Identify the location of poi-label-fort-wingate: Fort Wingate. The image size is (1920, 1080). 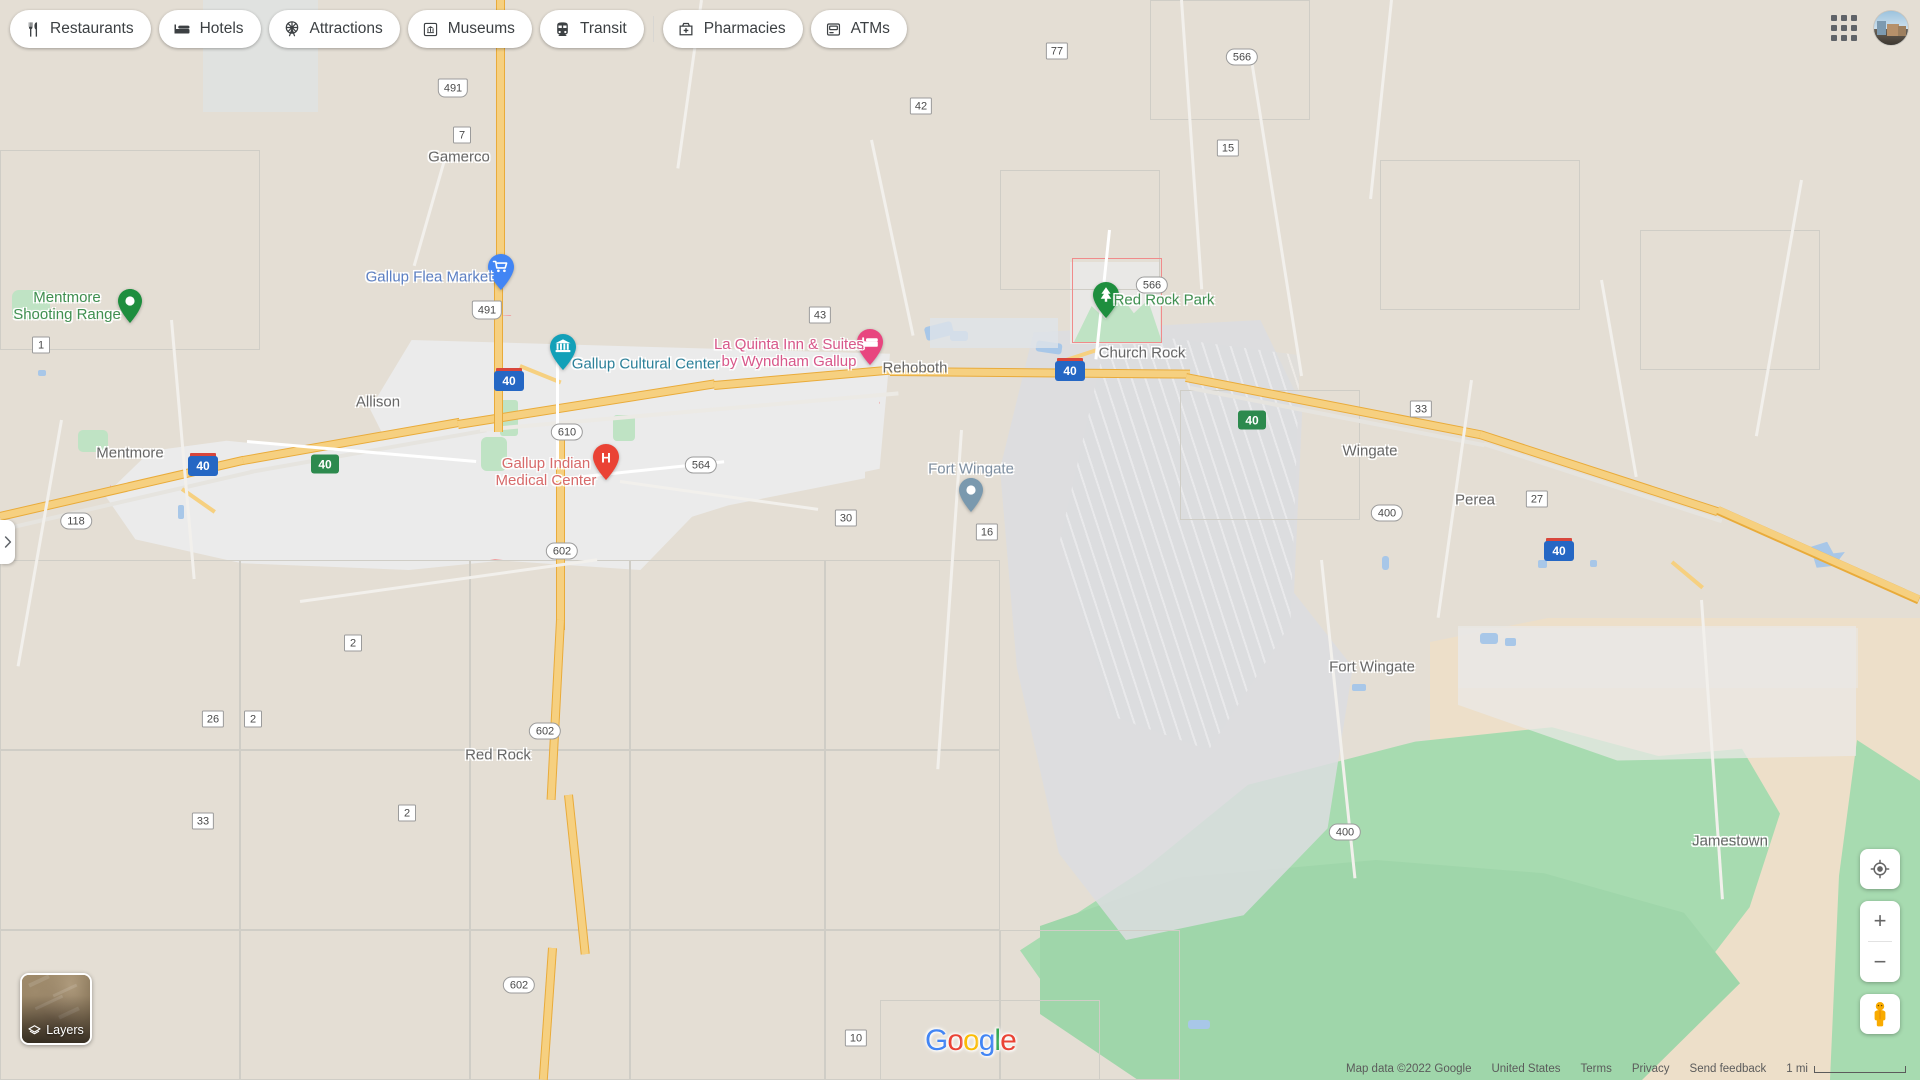
(971, 469).